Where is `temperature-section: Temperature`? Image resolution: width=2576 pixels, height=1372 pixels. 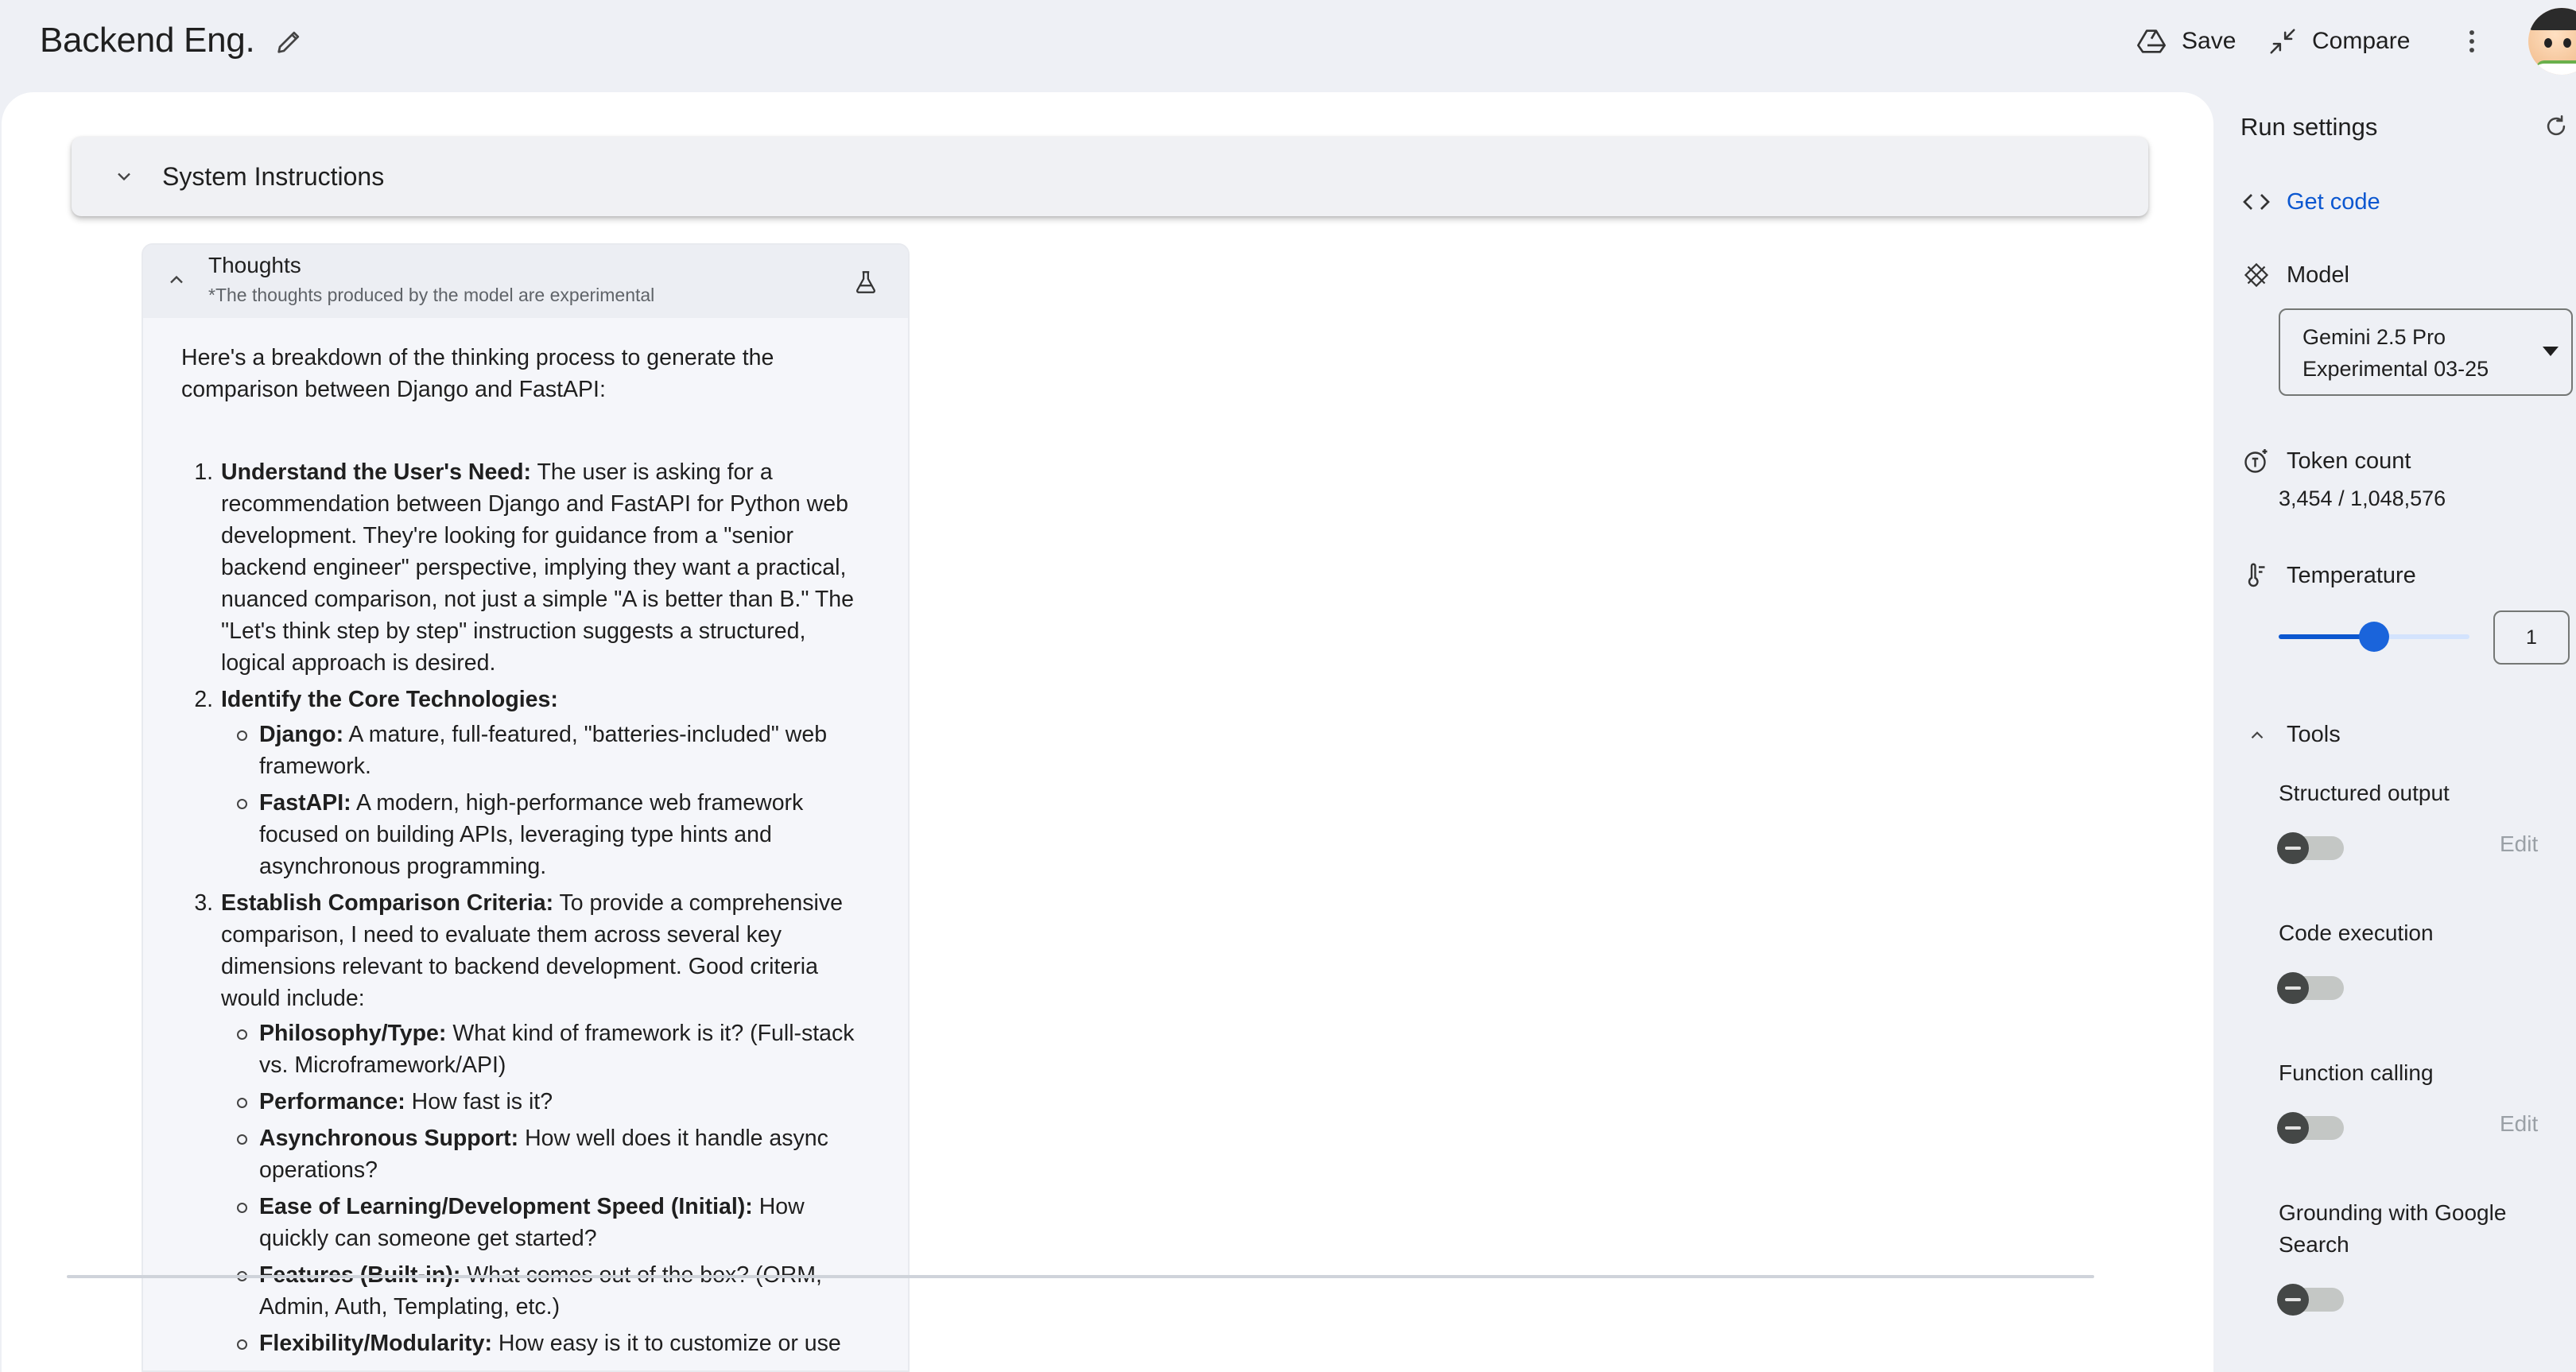 temperature-section: Temperature is located at coordinates (2329, 576).